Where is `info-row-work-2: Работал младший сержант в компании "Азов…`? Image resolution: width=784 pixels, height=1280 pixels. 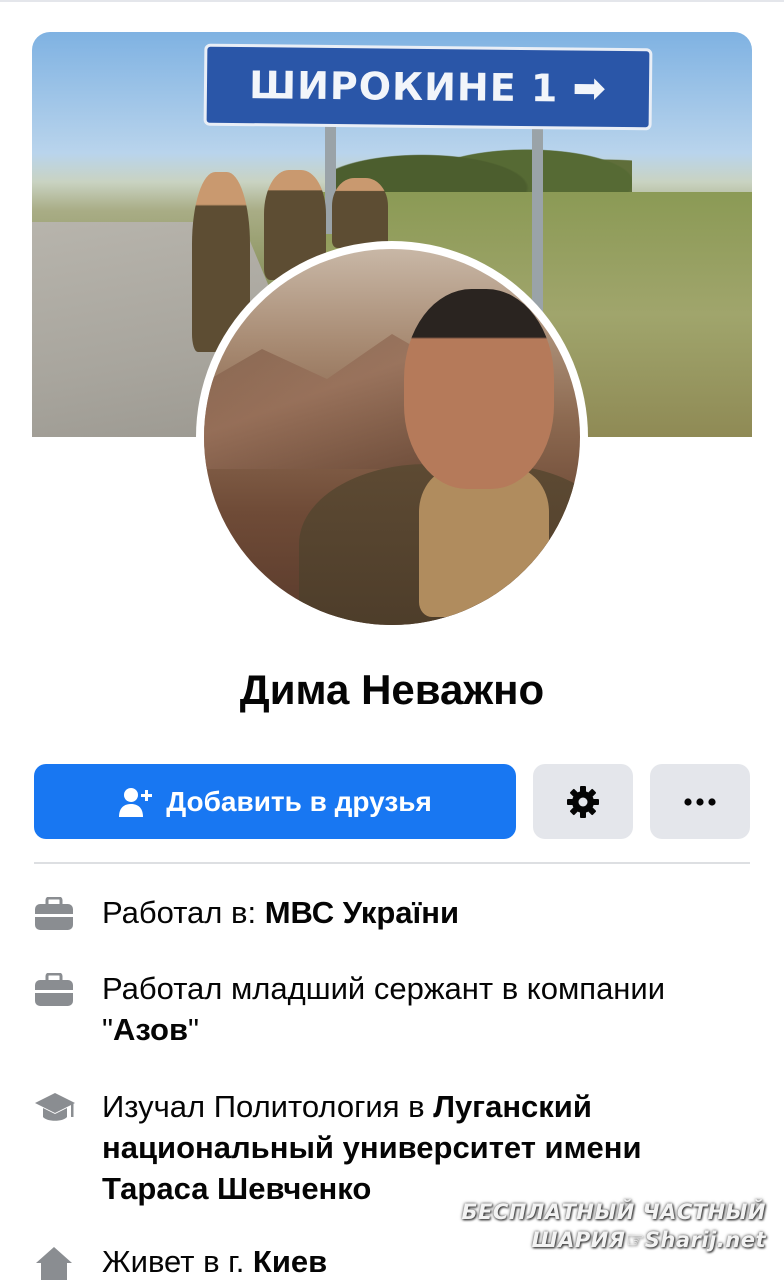
info-row-work-2: Работал младший сержант в компании "Азов… is located at coordinates (392, 1009).